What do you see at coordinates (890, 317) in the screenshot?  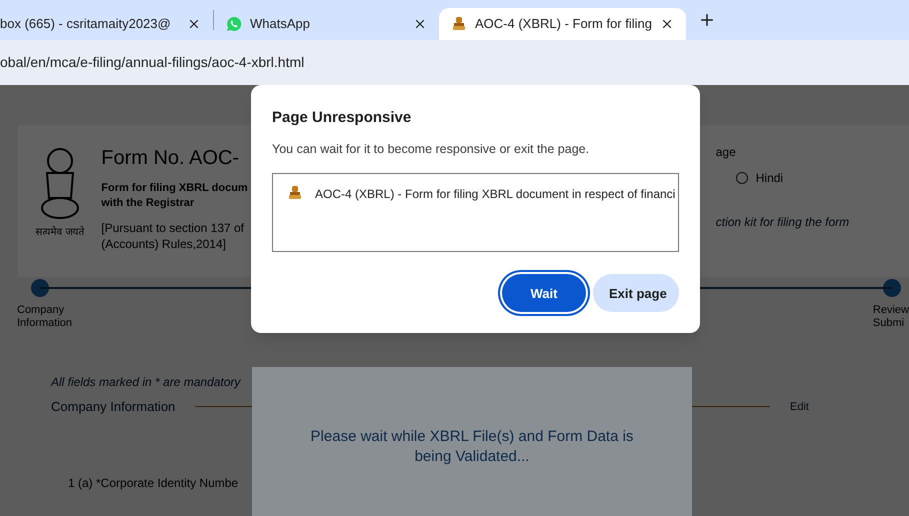 I see `step-label: Review Submi` at bounding box center [890, 317].